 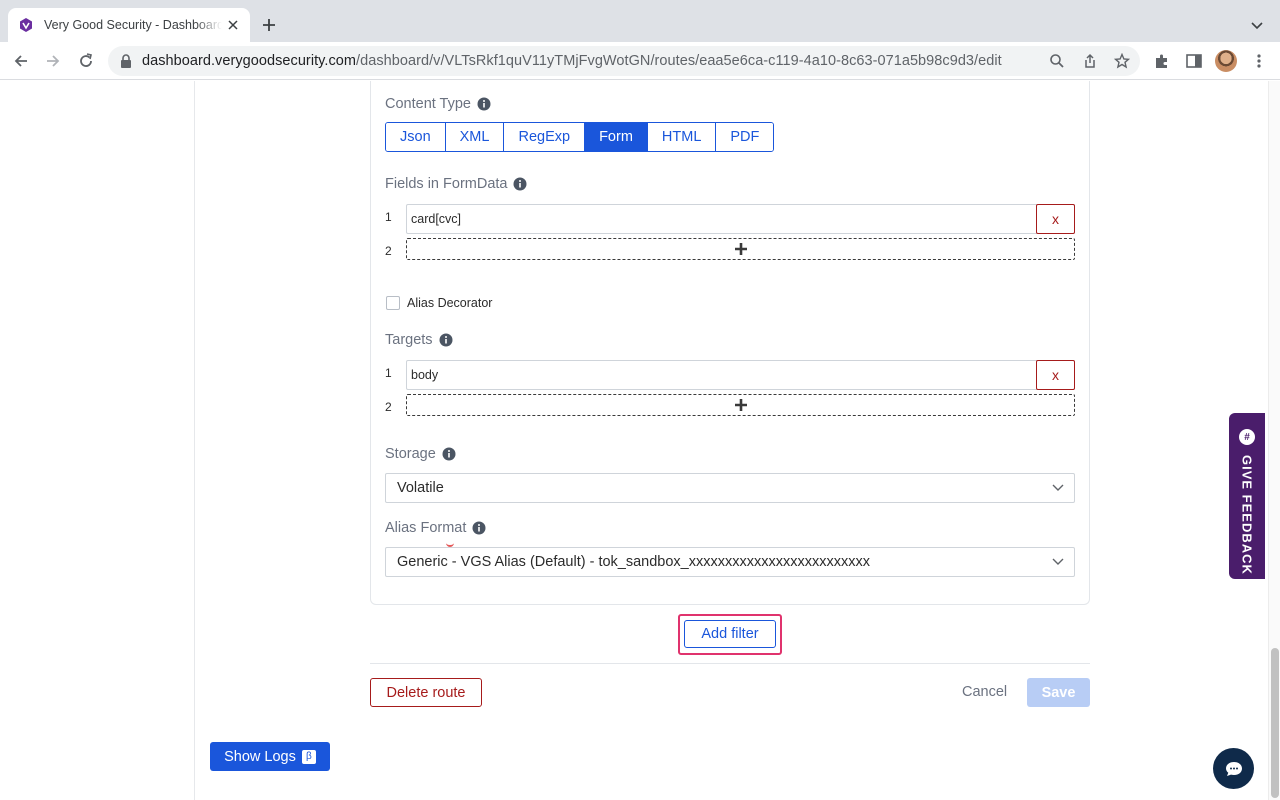 What do you see at coordinates (388, 217) in the screenshot?
I see `field-row-number: 1` at bounding box center [388, 217].